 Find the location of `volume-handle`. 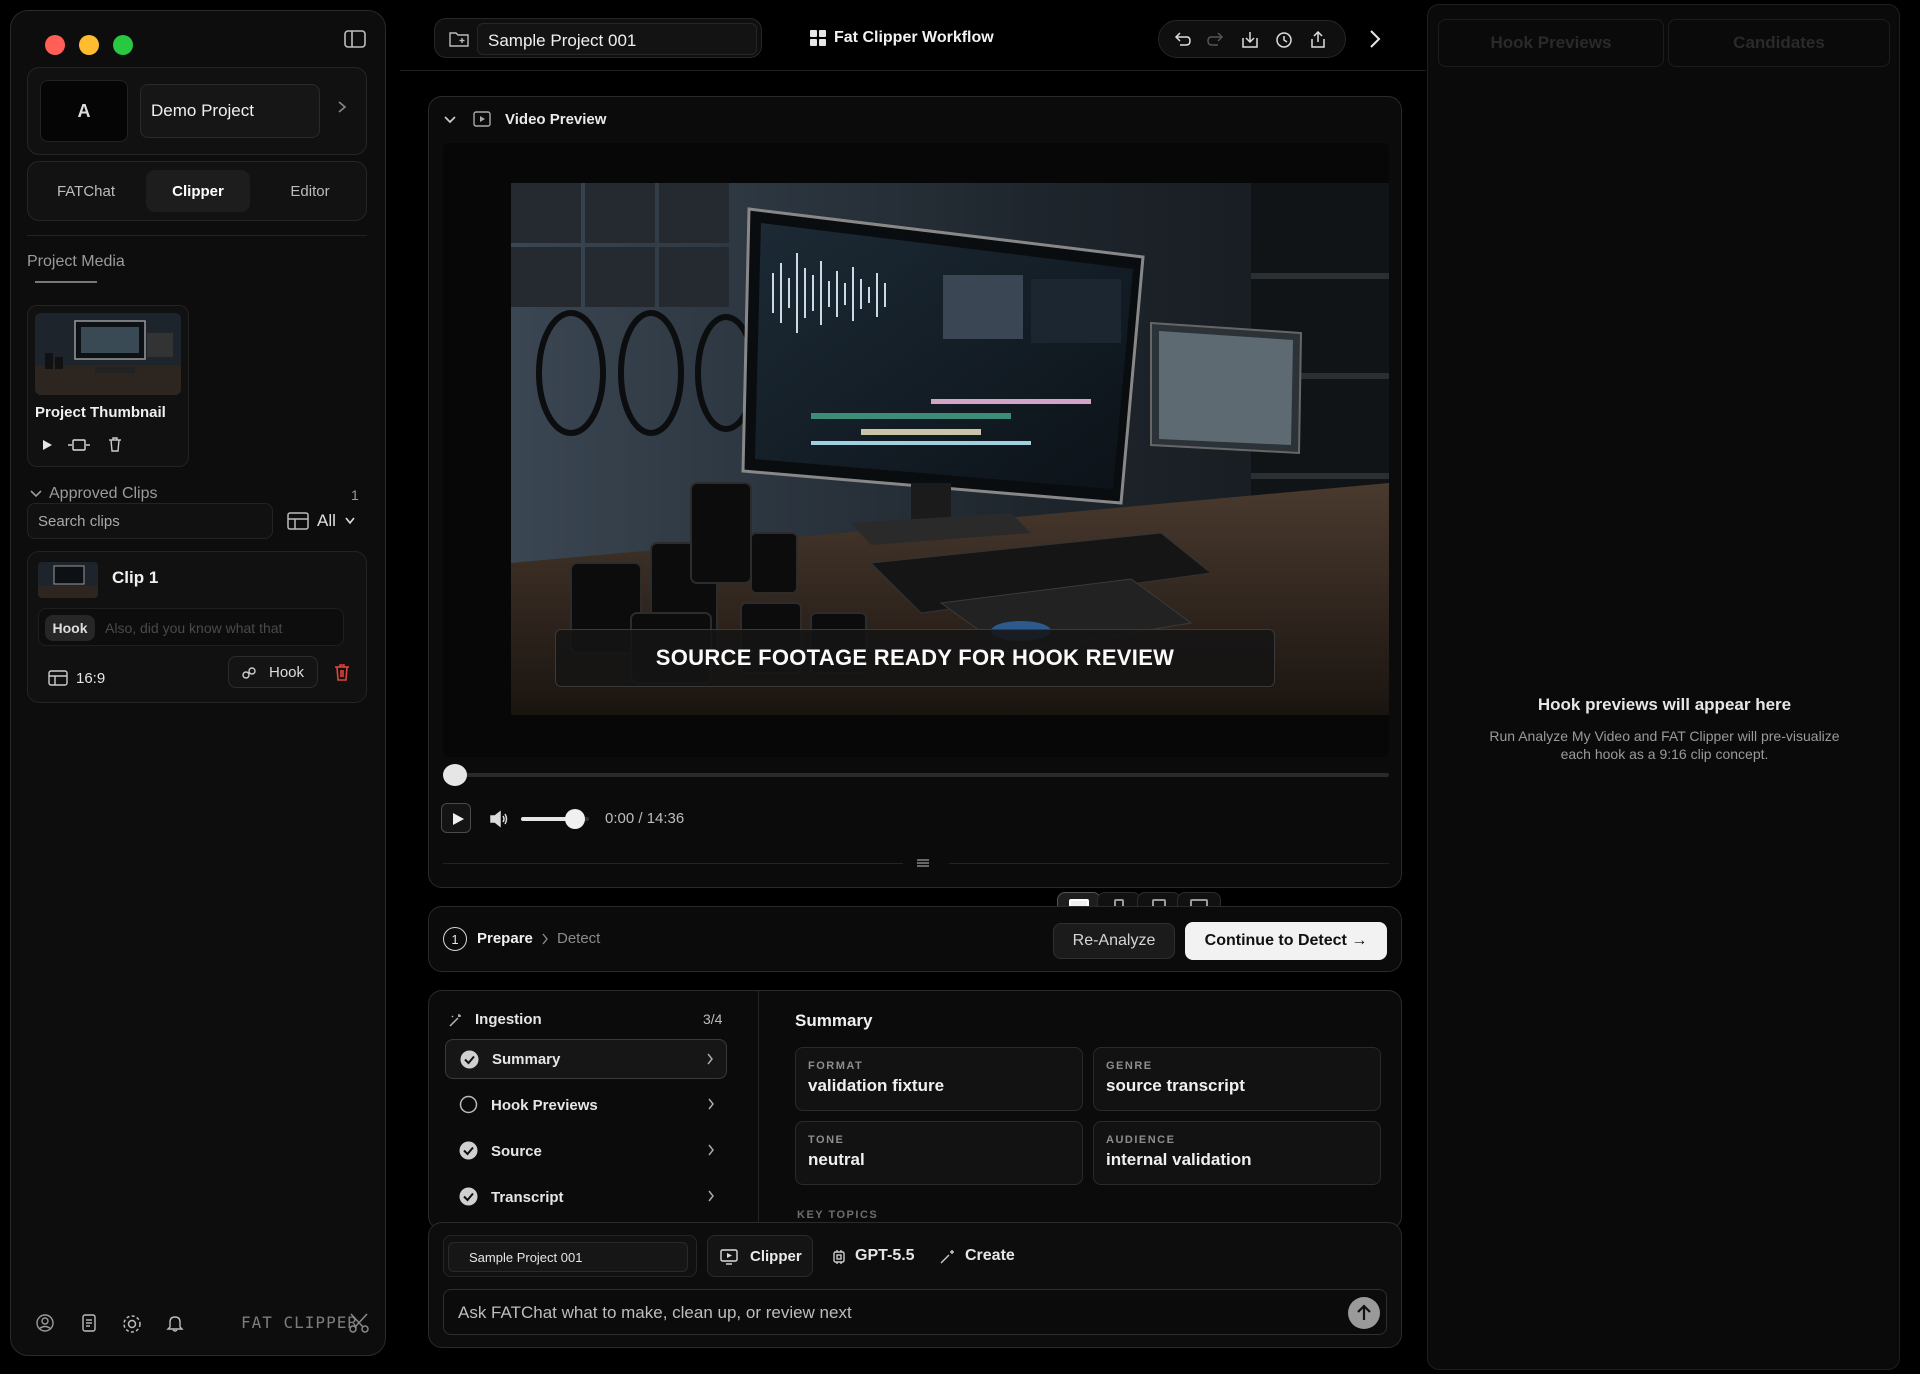

volume-handle is located at coordinates (575, 819).